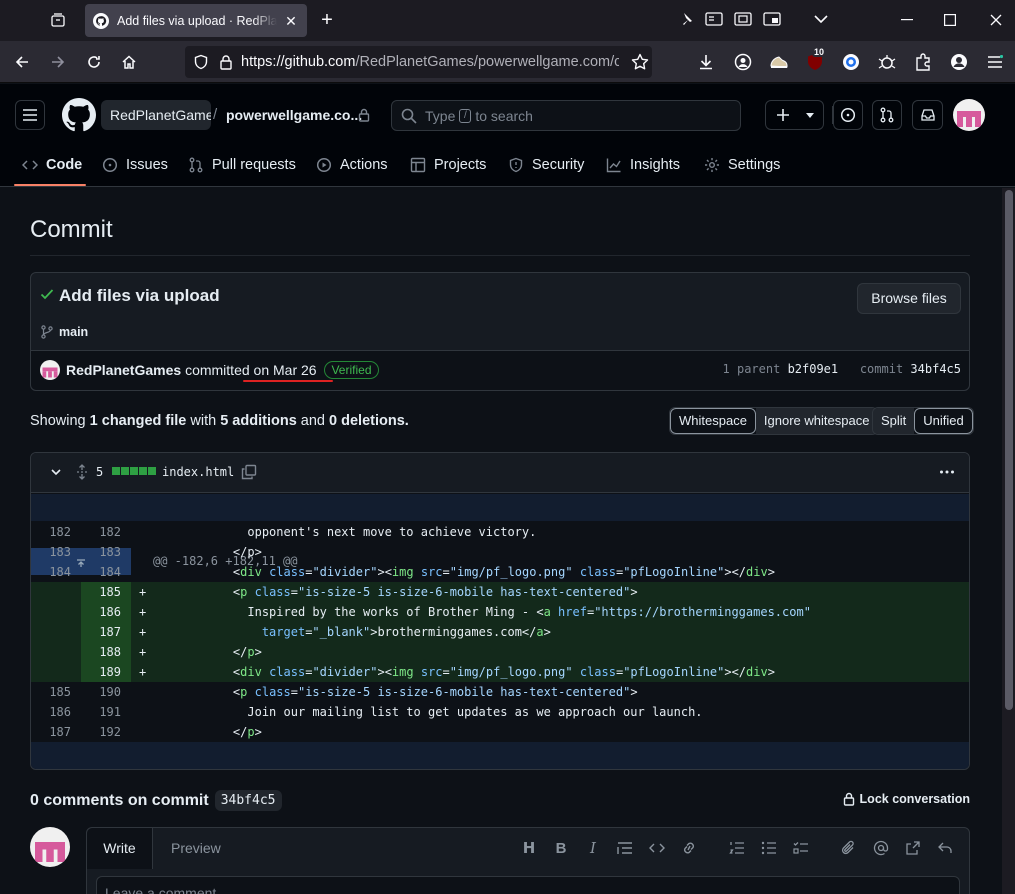 This screenshot has width=1015, height=894. What do you see at coordinates (640, 62) in the screenshot?
I see `bookmark-star-icon` at bounding box center [640, 62].